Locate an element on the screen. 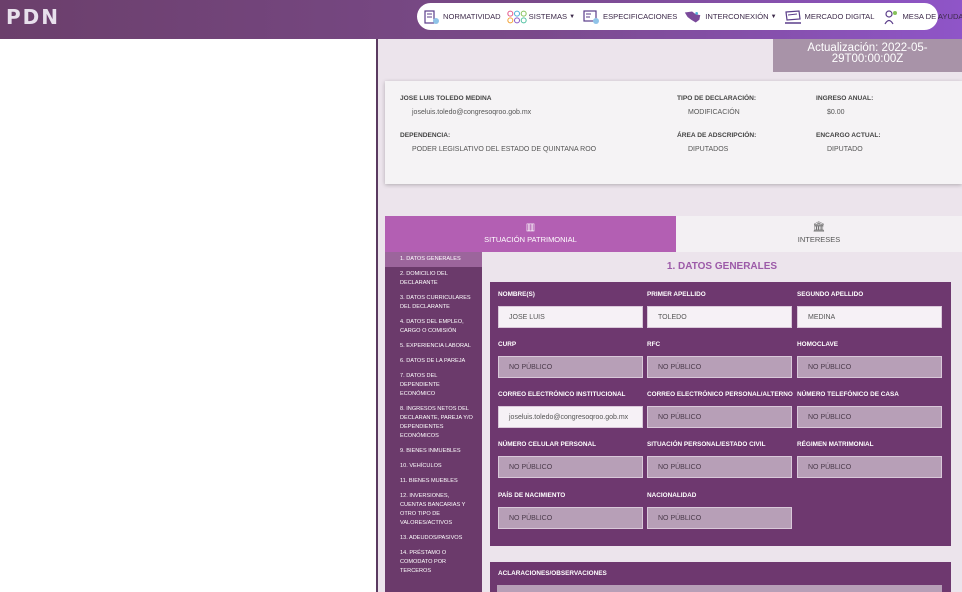 The width and height of the screenshot is (962, 592). nav-sistemas: SISTEMAS ▼ is located at coordinates (541, 17).